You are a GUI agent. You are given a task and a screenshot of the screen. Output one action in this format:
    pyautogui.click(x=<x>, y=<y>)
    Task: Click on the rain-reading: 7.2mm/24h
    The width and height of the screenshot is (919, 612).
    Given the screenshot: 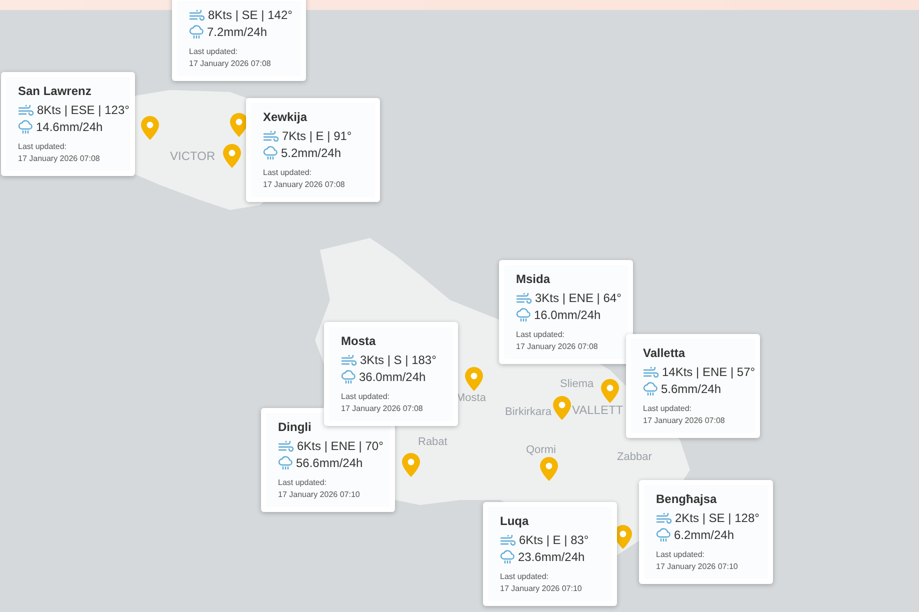 What is the action you would take?
    pyautogui.click(x=237, y=32)
    